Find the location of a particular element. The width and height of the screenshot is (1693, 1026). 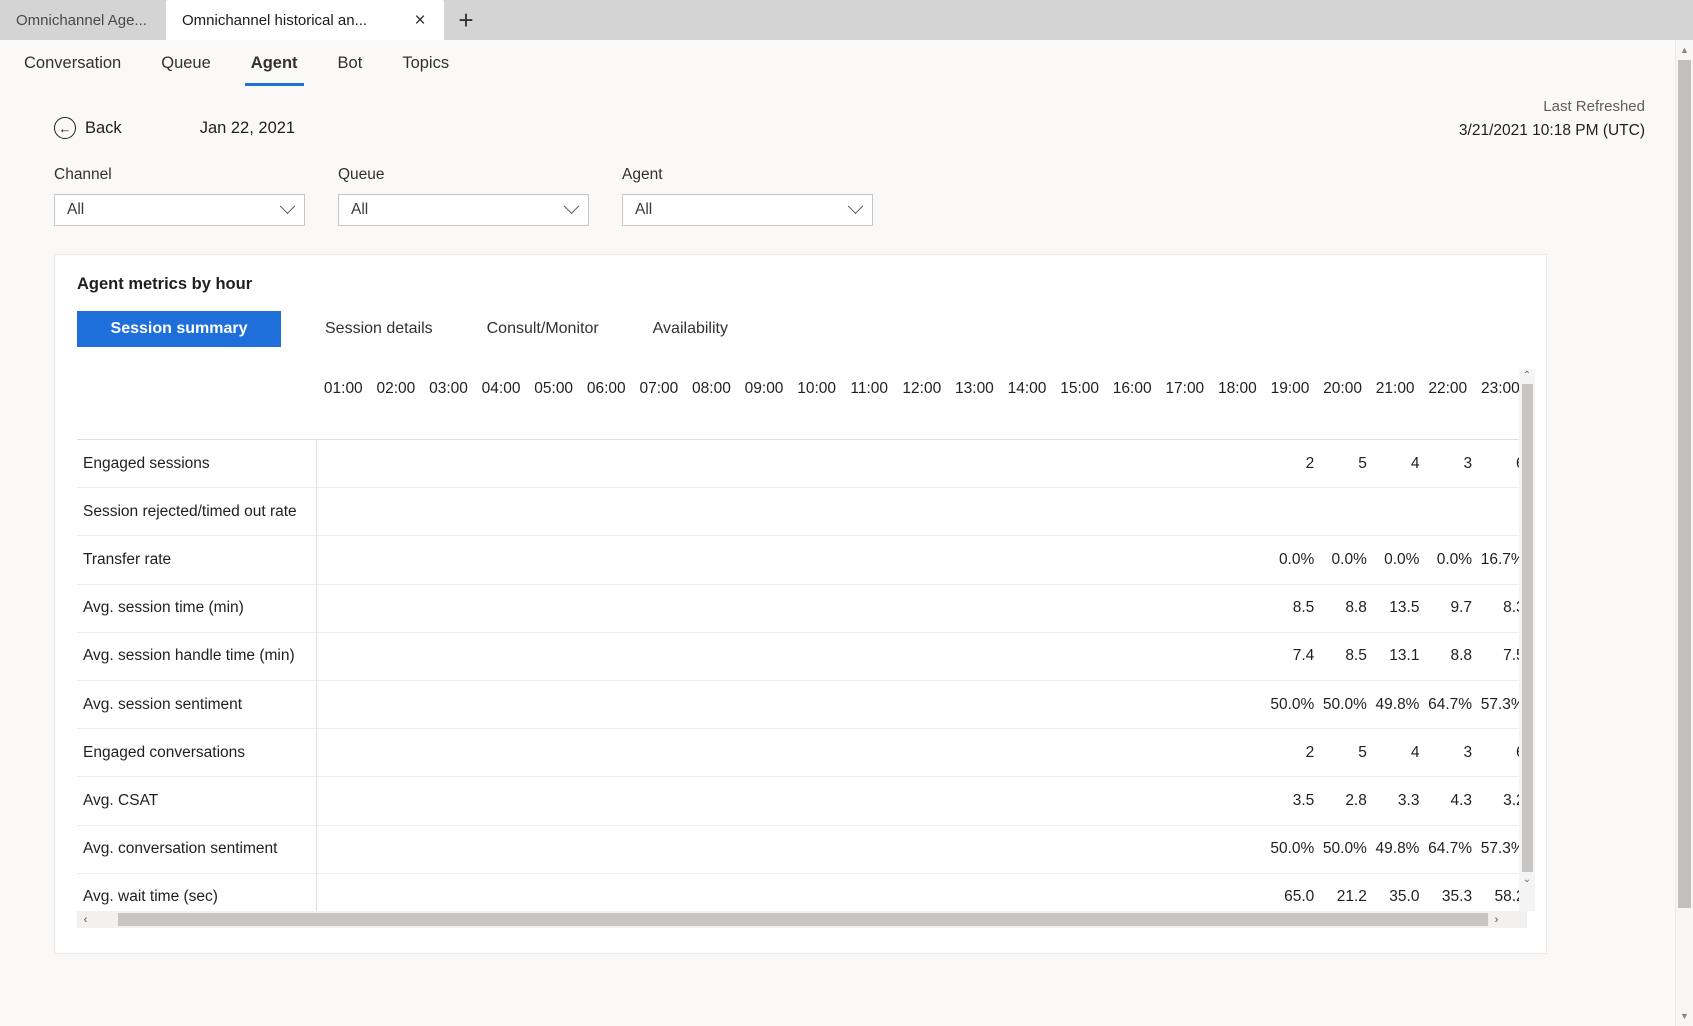

tab-consult-monitor: Consult/Monitor is located at coordinates (543, 329).